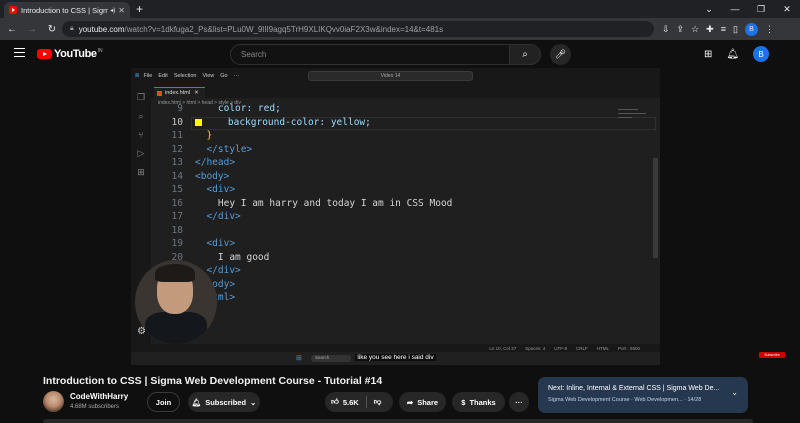 This screenshot has height=423, width=800. Describe the element at coordinates (238, 108) in the screenshot. I see `code-line: color: red;` at that location.